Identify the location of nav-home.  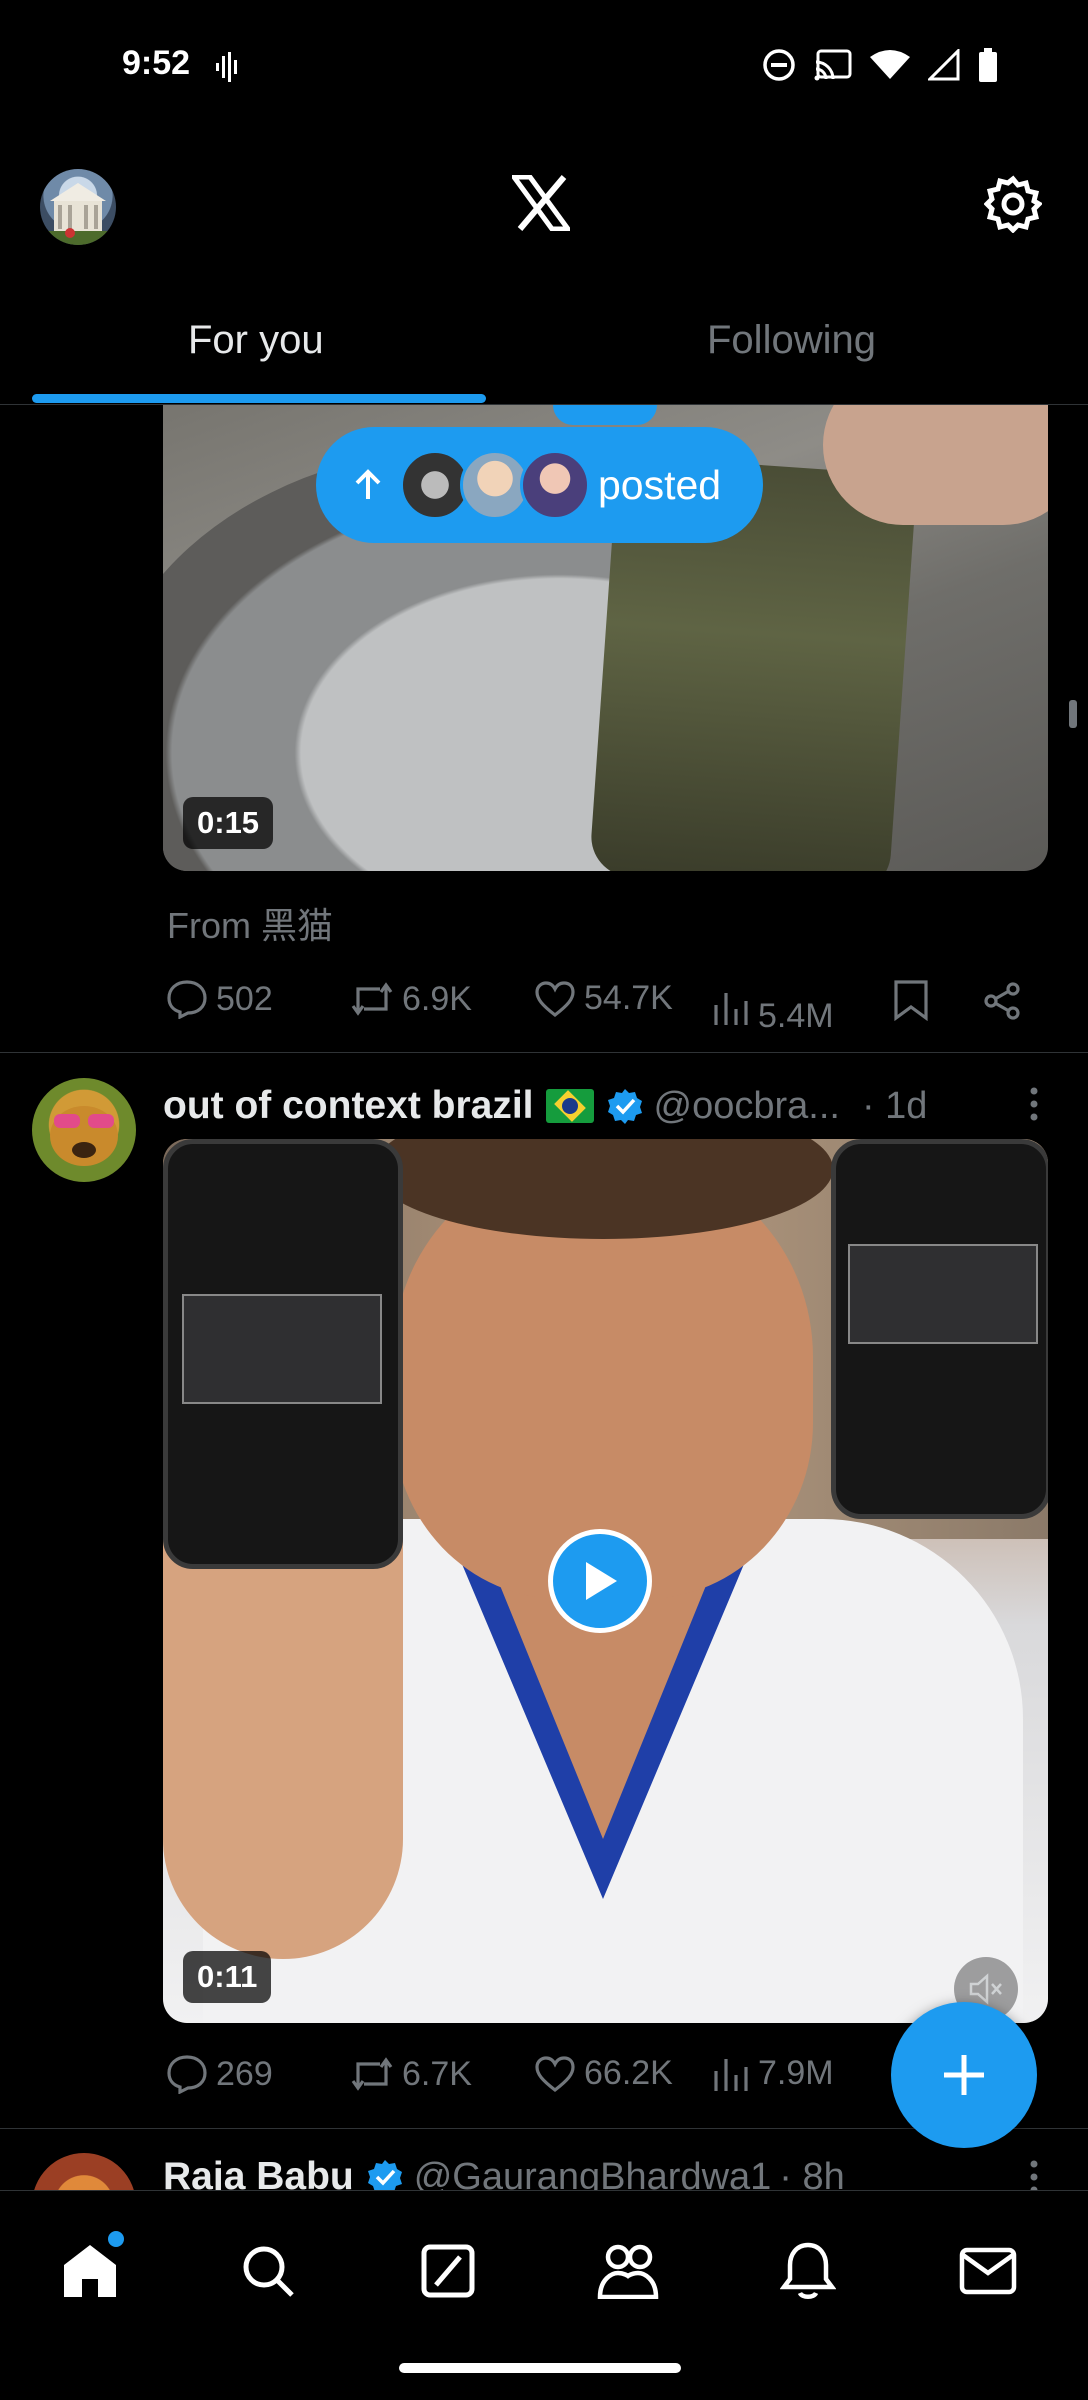
(90, 2271).